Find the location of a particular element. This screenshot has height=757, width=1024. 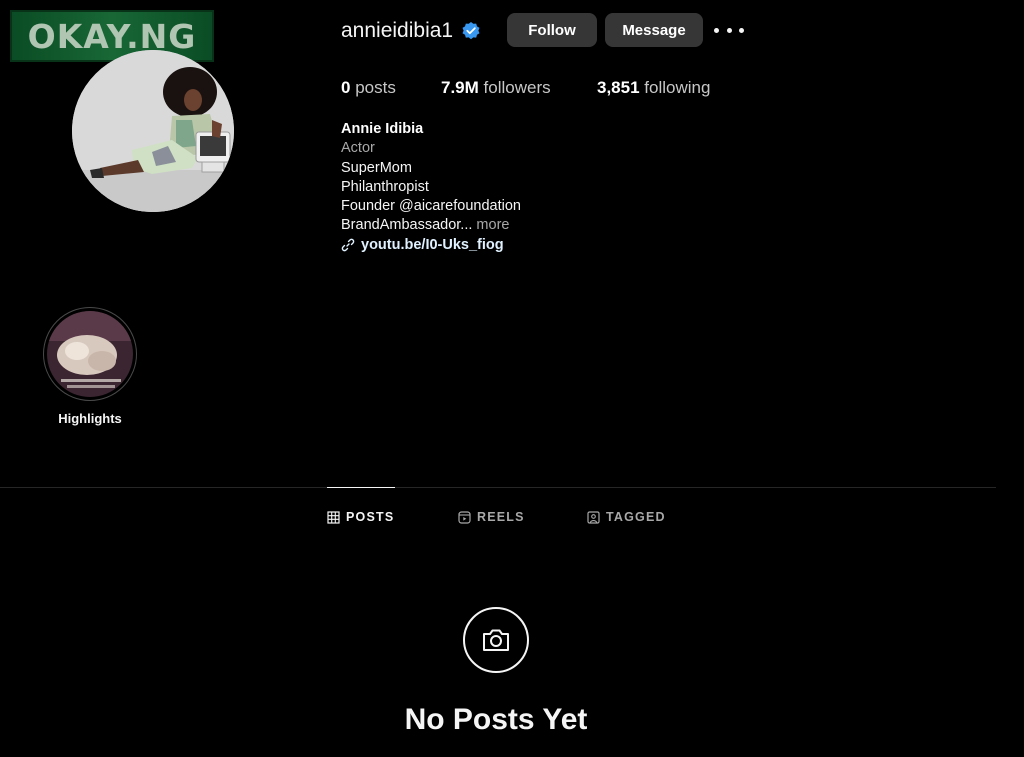

verified-badge-icon is located at coordinates (471, 31).